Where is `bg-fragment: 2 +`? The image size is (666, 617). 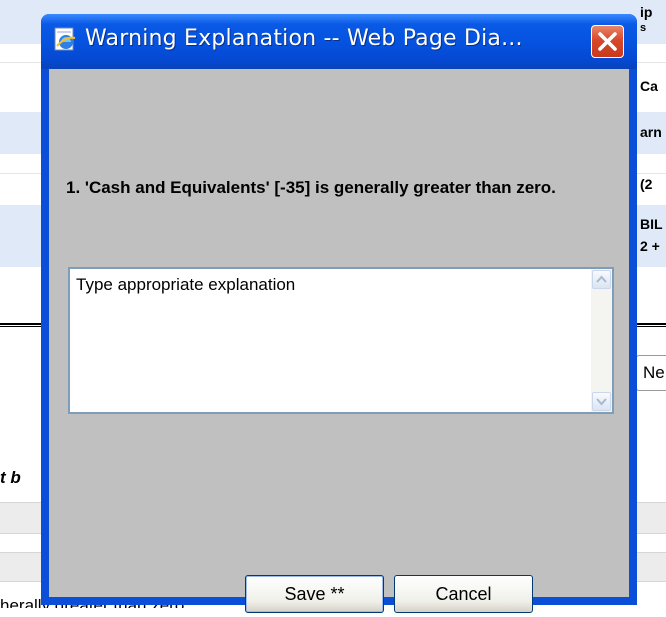
bg-fragment: 2 + is located at coordinates (650, 246).